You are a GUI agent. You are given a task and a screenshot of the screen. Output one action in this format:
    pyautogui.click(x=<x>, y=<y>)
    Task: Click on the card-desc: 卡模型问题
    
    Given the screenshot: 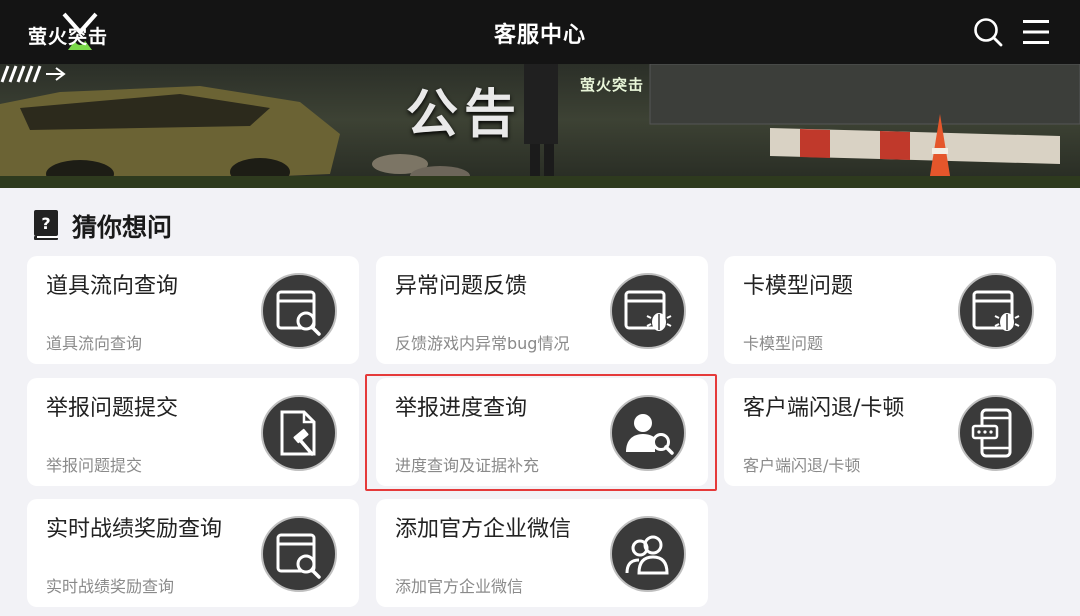 What is the action you would take?
    pyautogui.click(x=783, y=343)
    